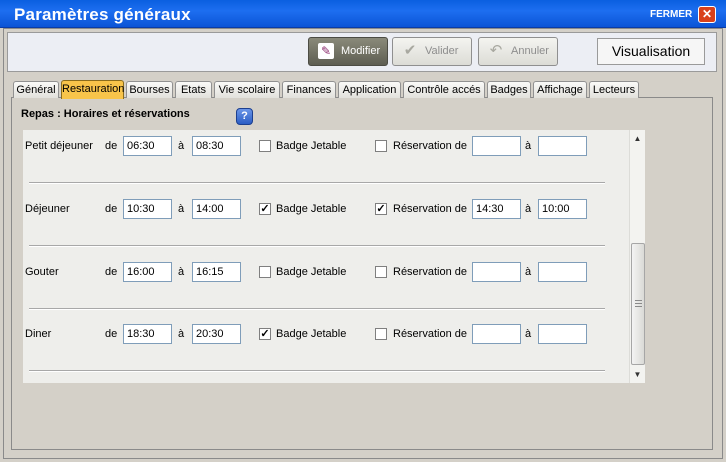 The image size is (726, 462). I want to click on grip-icon, so click(638, 303).